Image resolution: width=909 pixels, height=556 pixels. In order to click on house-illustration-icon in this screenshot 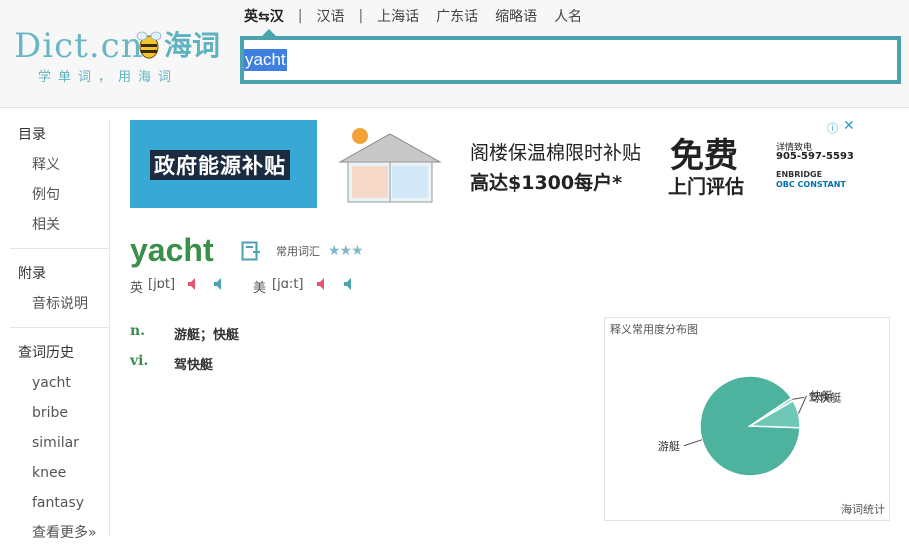, I will do `click(390, 165)`.